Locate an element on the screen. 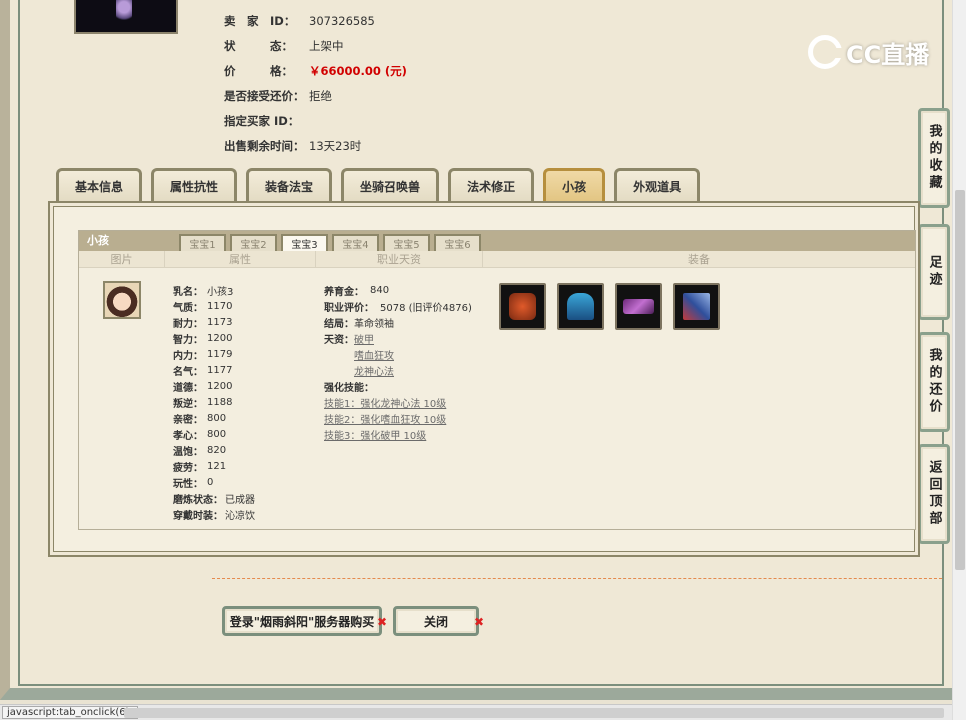  footprint-button: 足迹 is located at coordinates (934, 272).